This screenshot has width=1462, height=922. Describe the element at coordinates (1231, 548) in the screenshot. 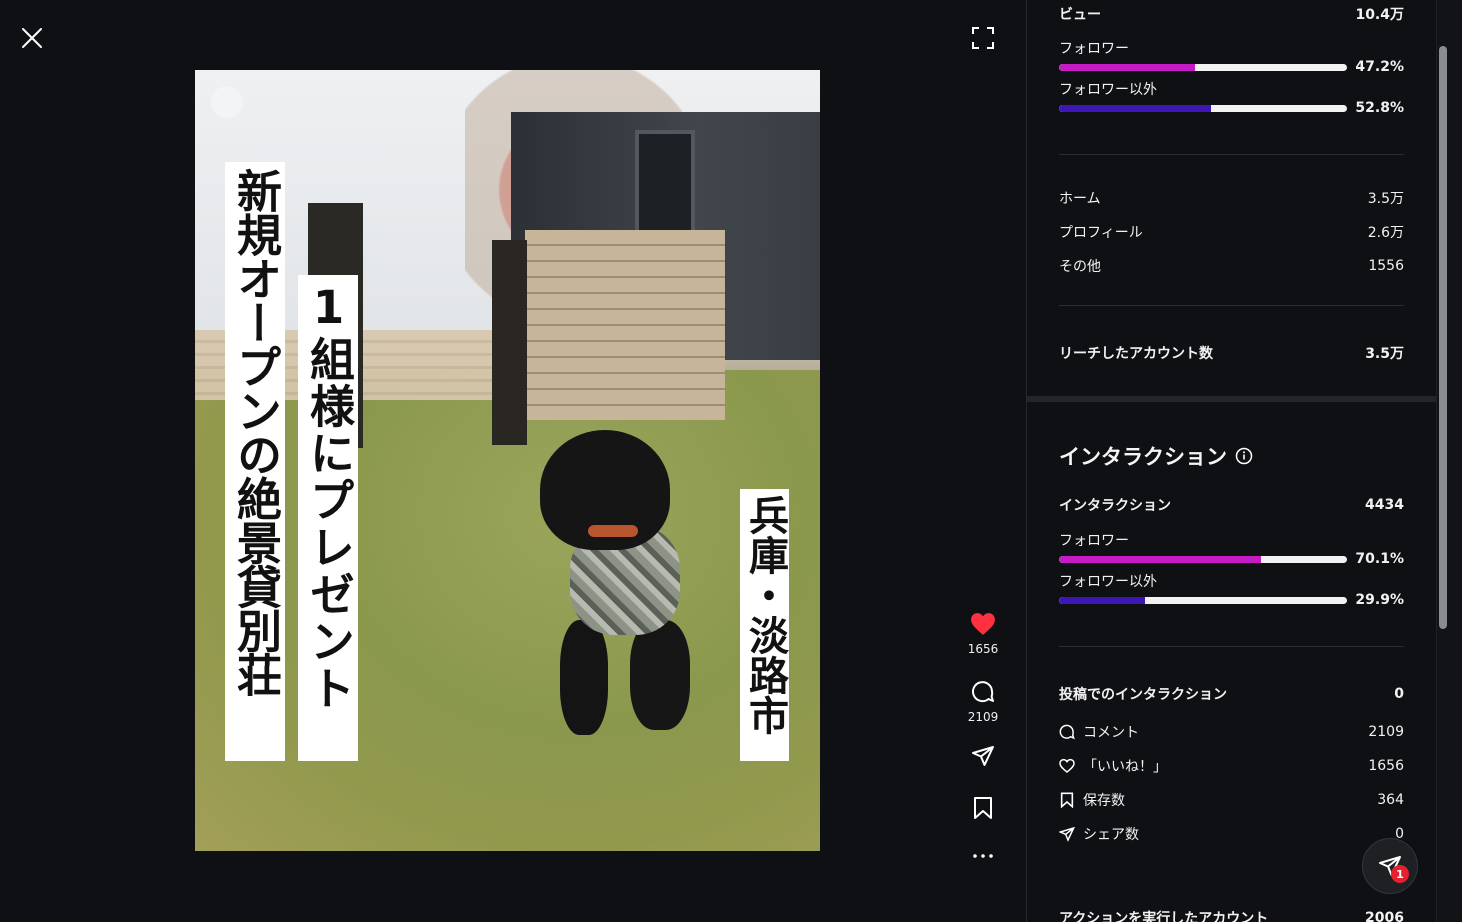

I see `interactions-follower-bar: フォロワー 70.1%` at that location.